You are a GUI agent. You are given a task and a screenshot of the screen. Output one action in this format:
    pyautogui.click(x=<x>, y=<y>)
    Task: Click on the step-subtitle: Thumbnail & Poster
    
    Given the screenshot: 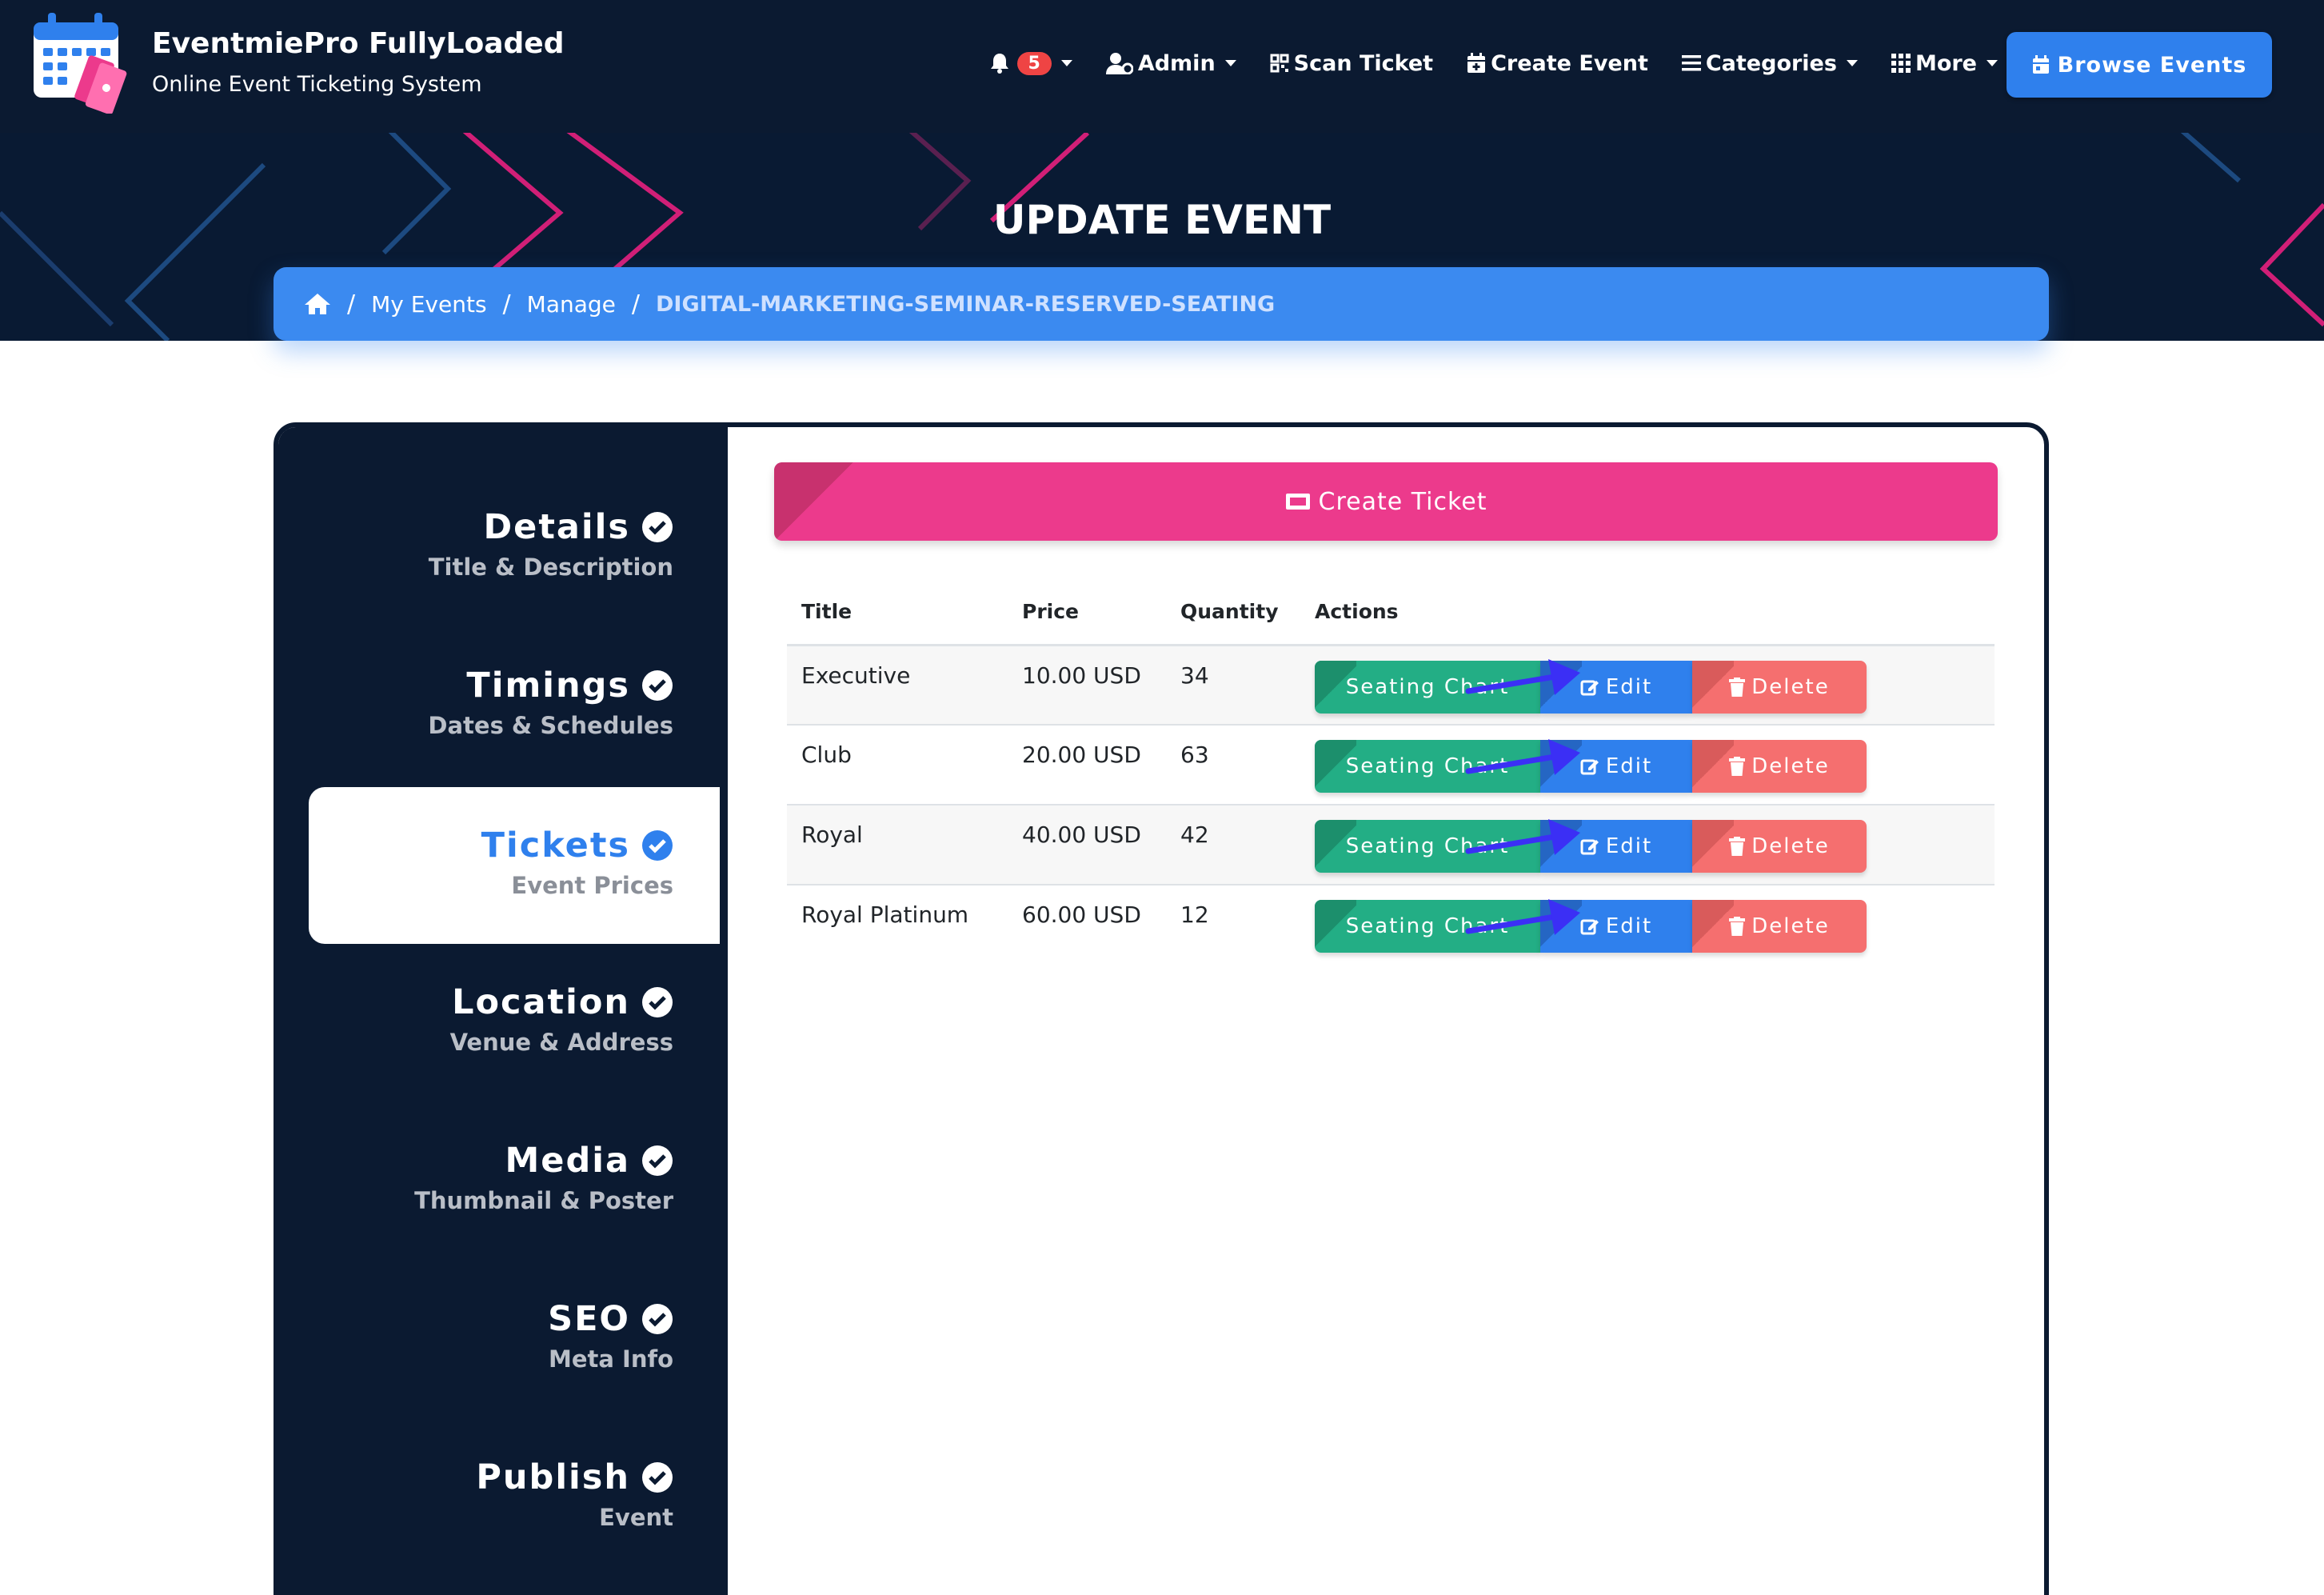 What is the action you would take?
    pyautogui.click(x=543, y=1200)
    